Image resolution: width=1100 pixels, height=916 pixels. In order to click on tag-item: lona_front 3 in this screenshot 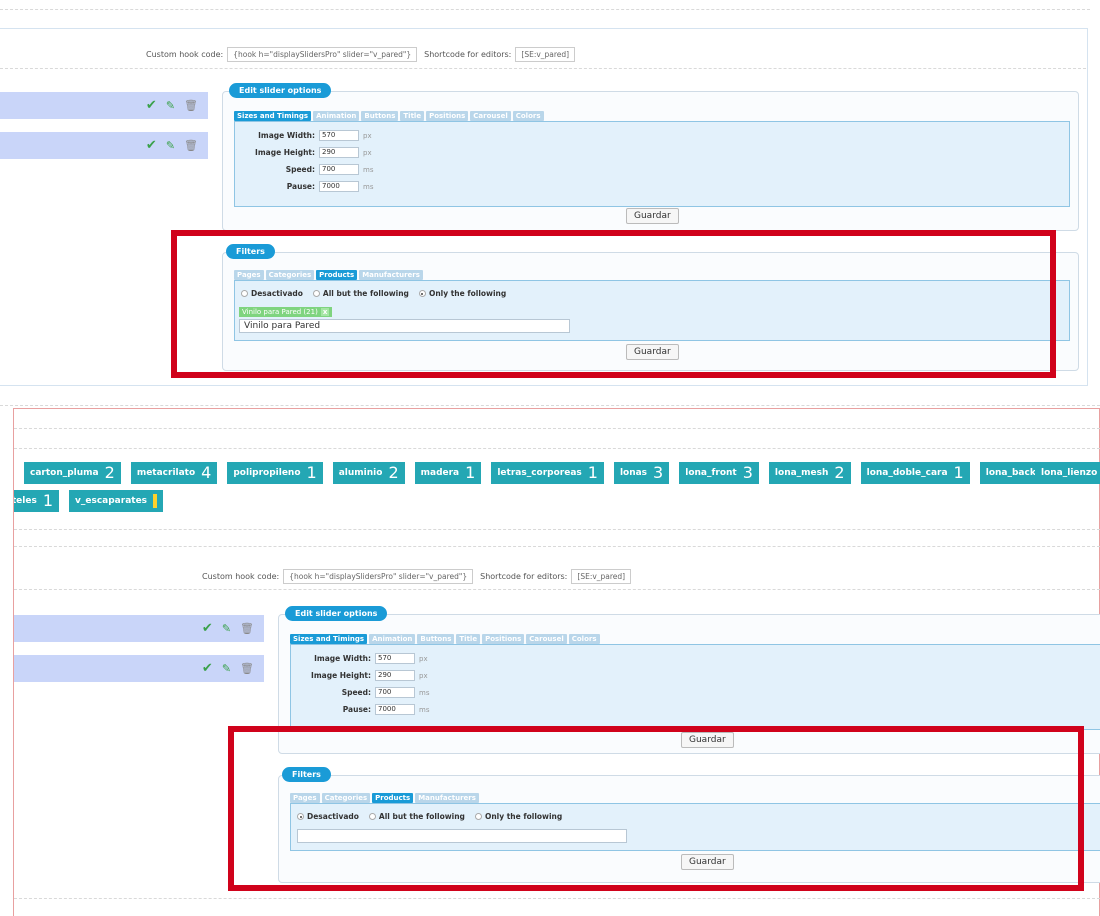, I will do `click(719, 473)`.